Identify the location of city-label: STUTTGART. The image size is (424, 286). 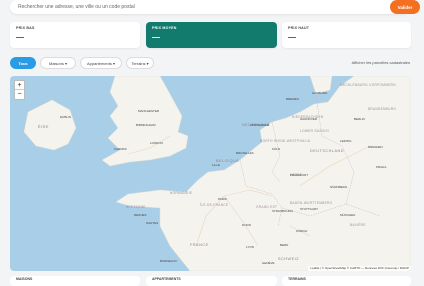
(309, 209).